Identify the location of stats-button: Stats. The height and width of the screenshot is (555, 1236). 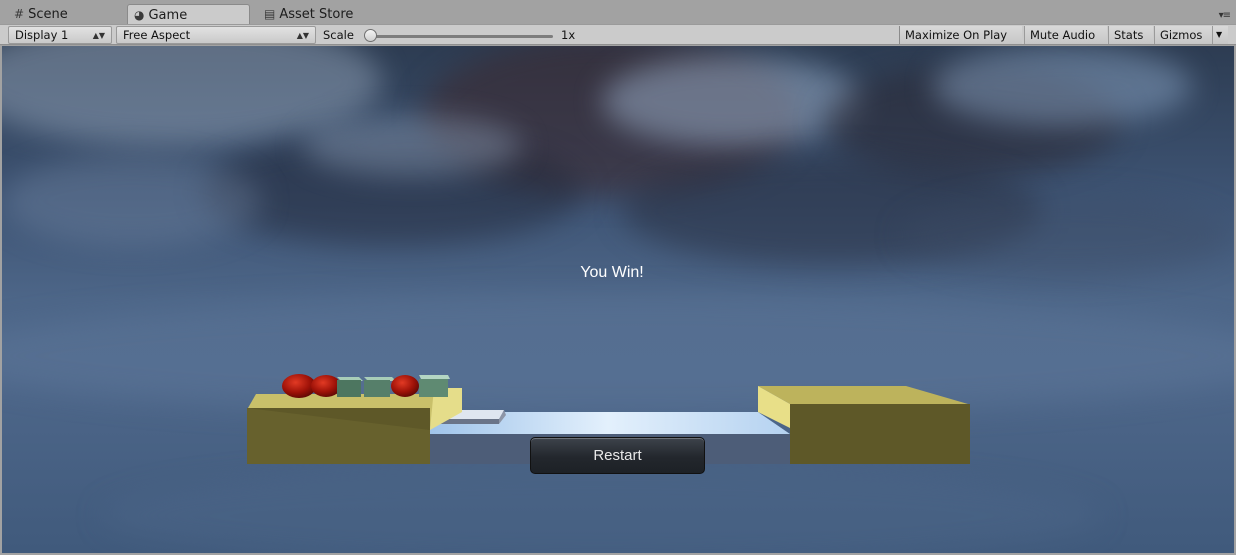
(1130, 35).